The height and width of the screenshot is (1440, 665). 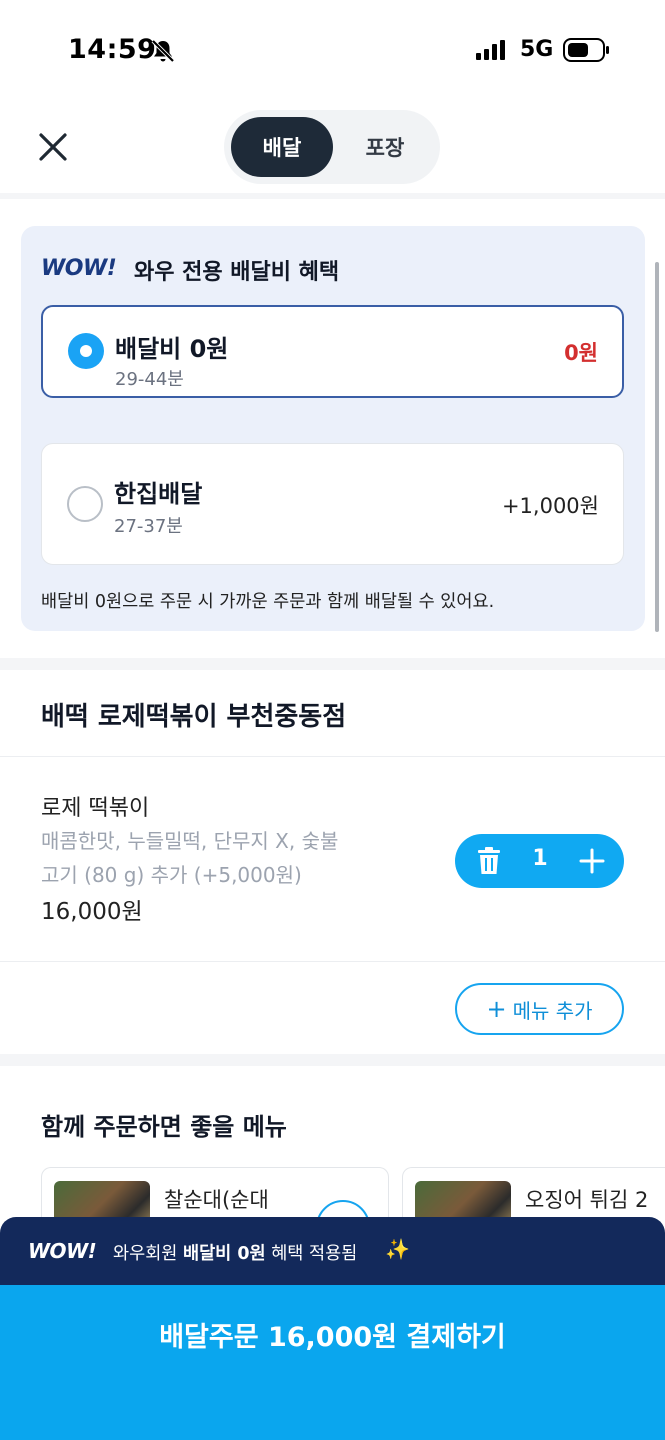 What do you see at coordinates (332, 351) in the screenshot?
I see `delivery-option-free: 배달비 0원 29-44분 0원` at bounding box center [332, 351].